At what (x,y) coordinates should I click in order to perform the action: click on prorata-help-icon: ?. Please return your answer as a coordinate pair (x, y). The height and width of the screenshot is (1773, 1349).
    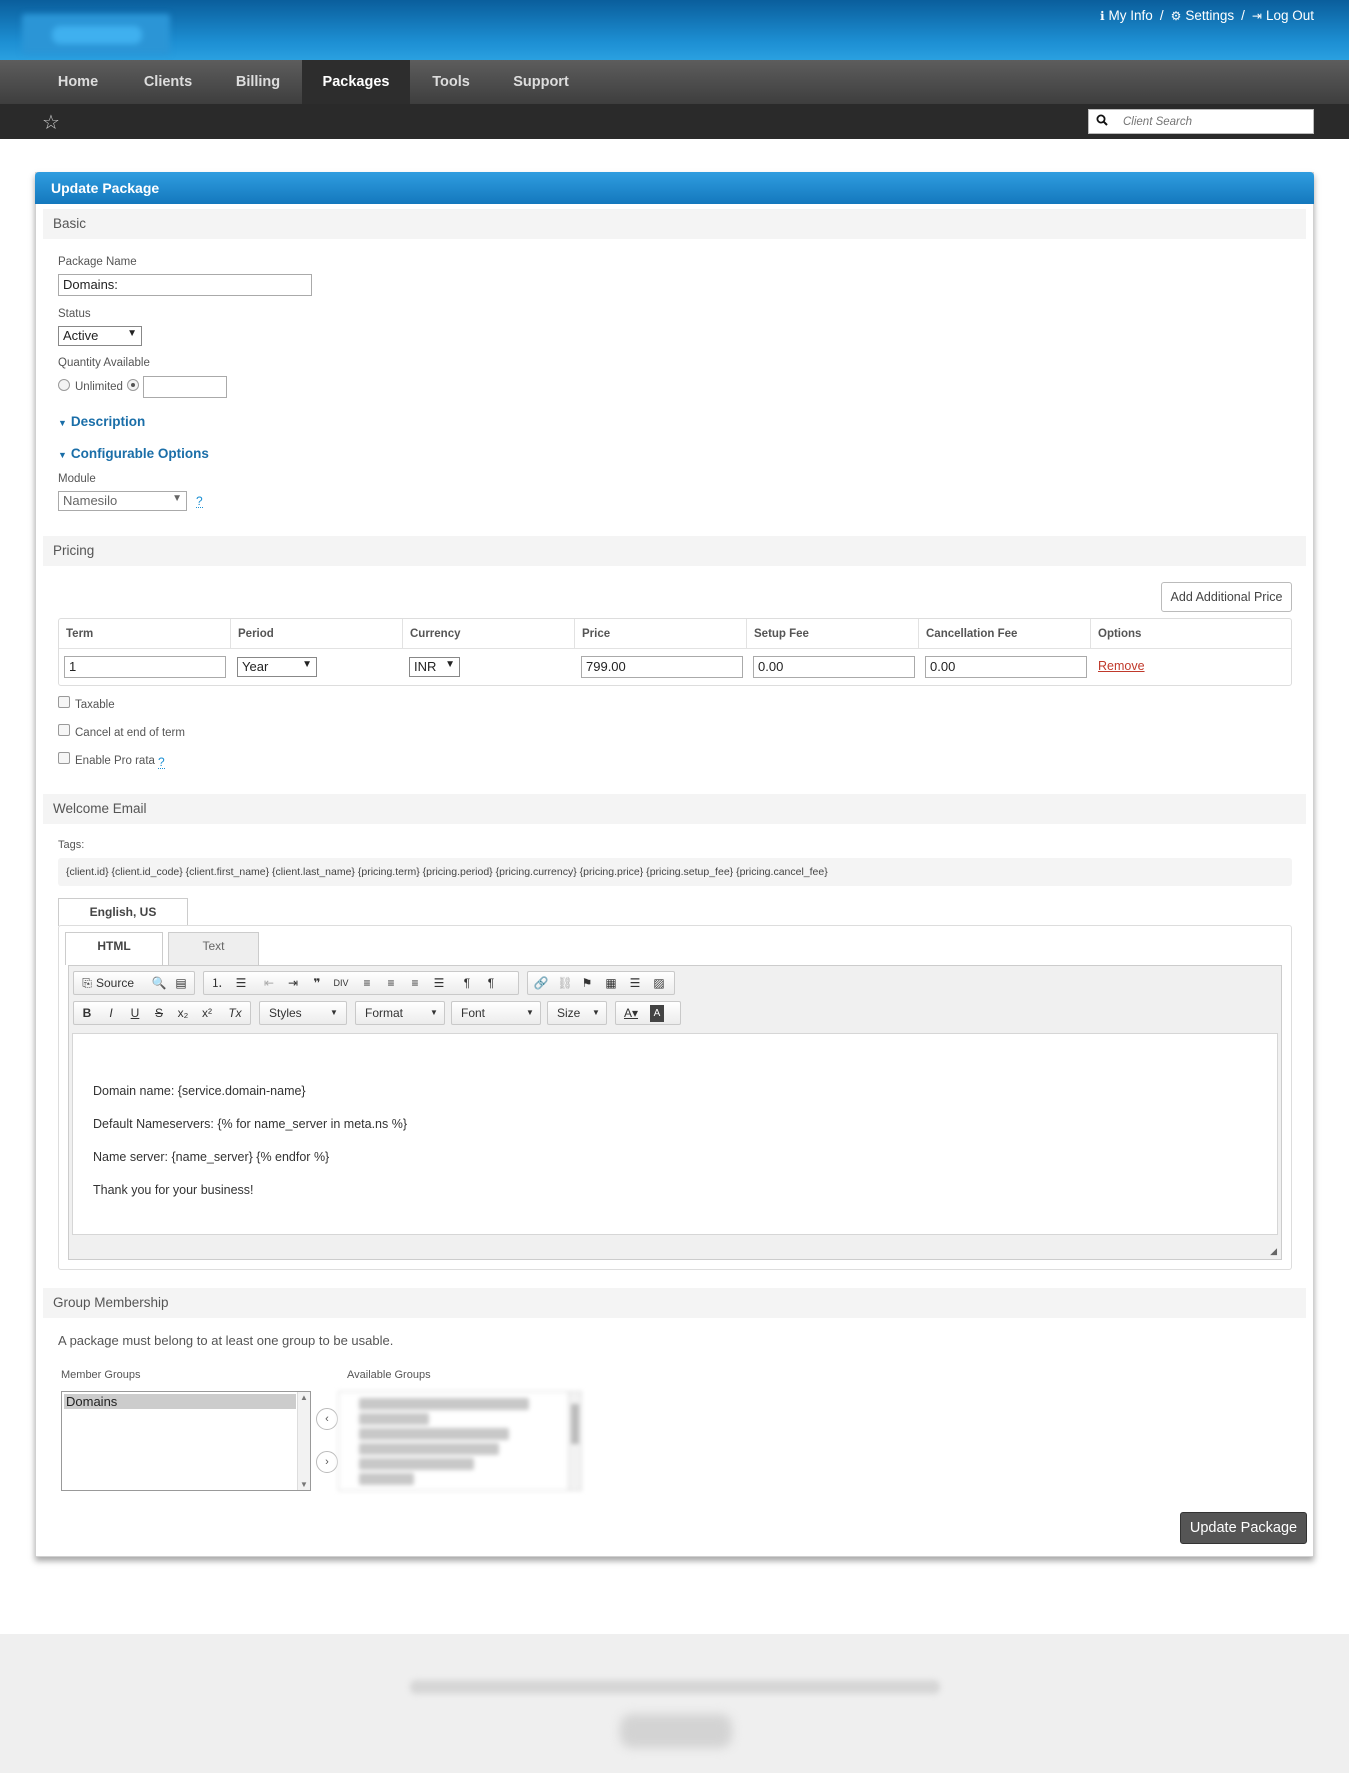
    Looking at the image, I should click on (161, 762).